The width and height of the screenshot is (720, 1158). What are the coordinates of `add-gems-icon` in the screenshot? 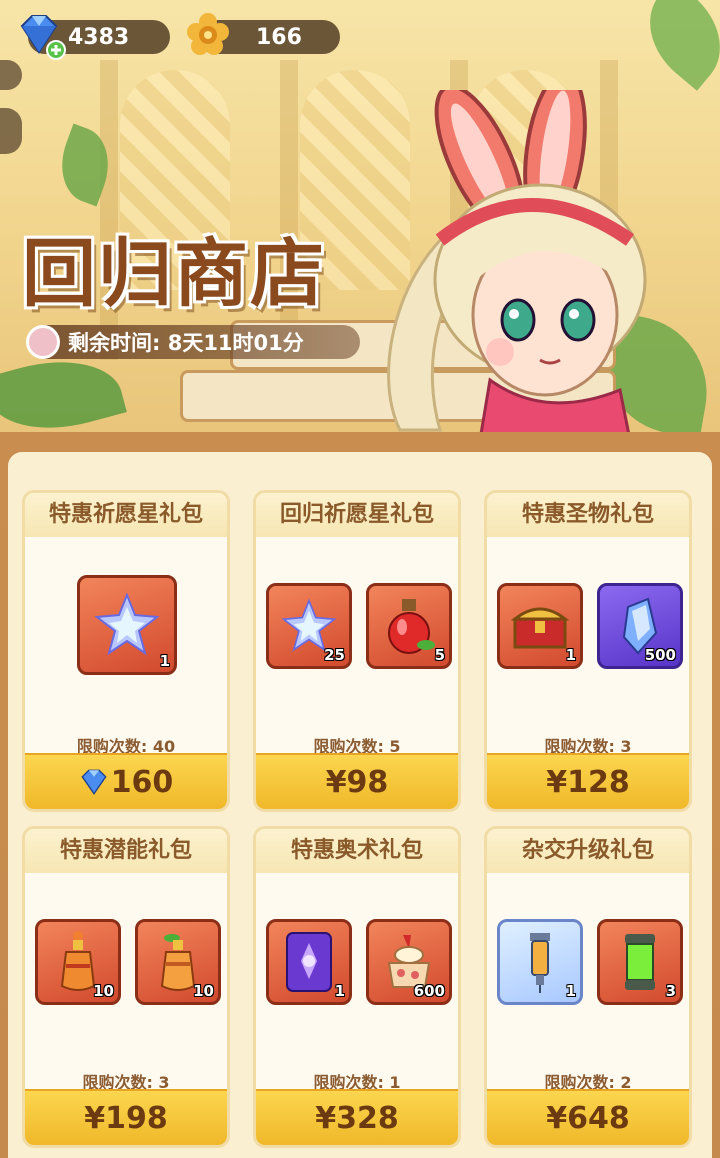 It's located at (56, 50).